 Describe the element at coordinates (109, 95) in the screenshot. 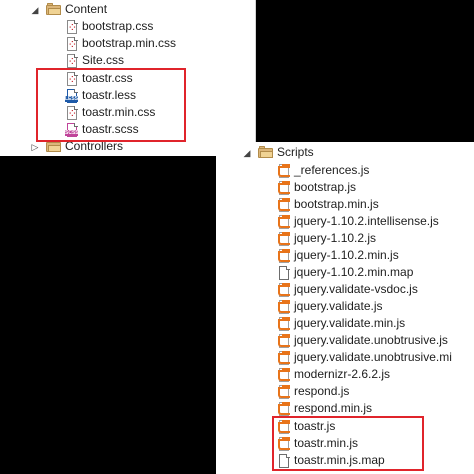

I see `file-label: toastr.less` at that location.